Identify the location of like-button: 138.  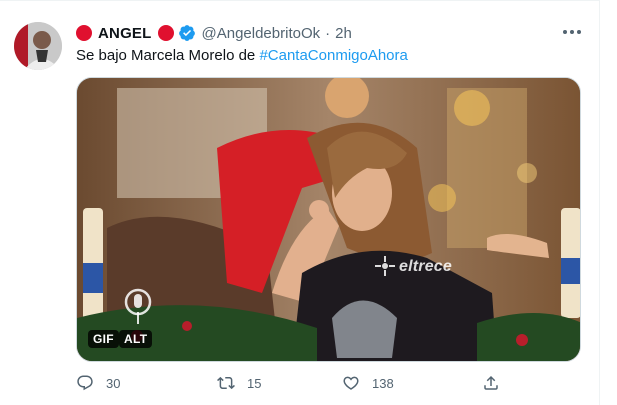
(368, 383).